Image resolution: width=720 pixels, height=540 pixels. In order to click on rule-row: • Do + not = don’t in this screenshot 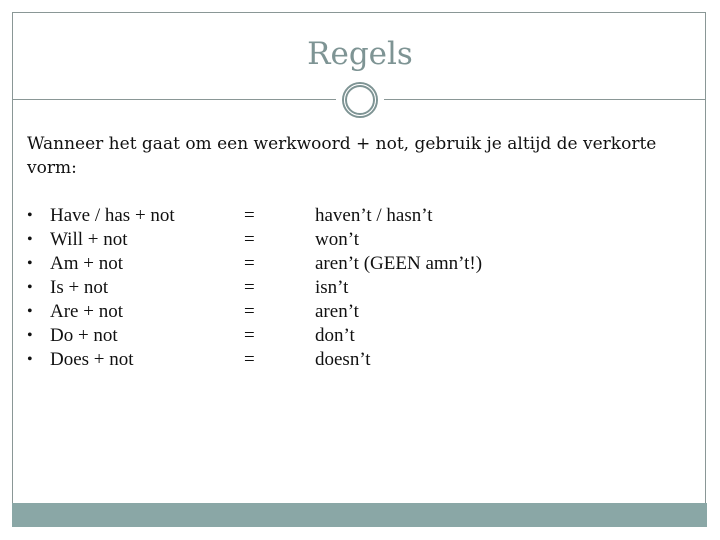, I will do `click(360, 336)`.